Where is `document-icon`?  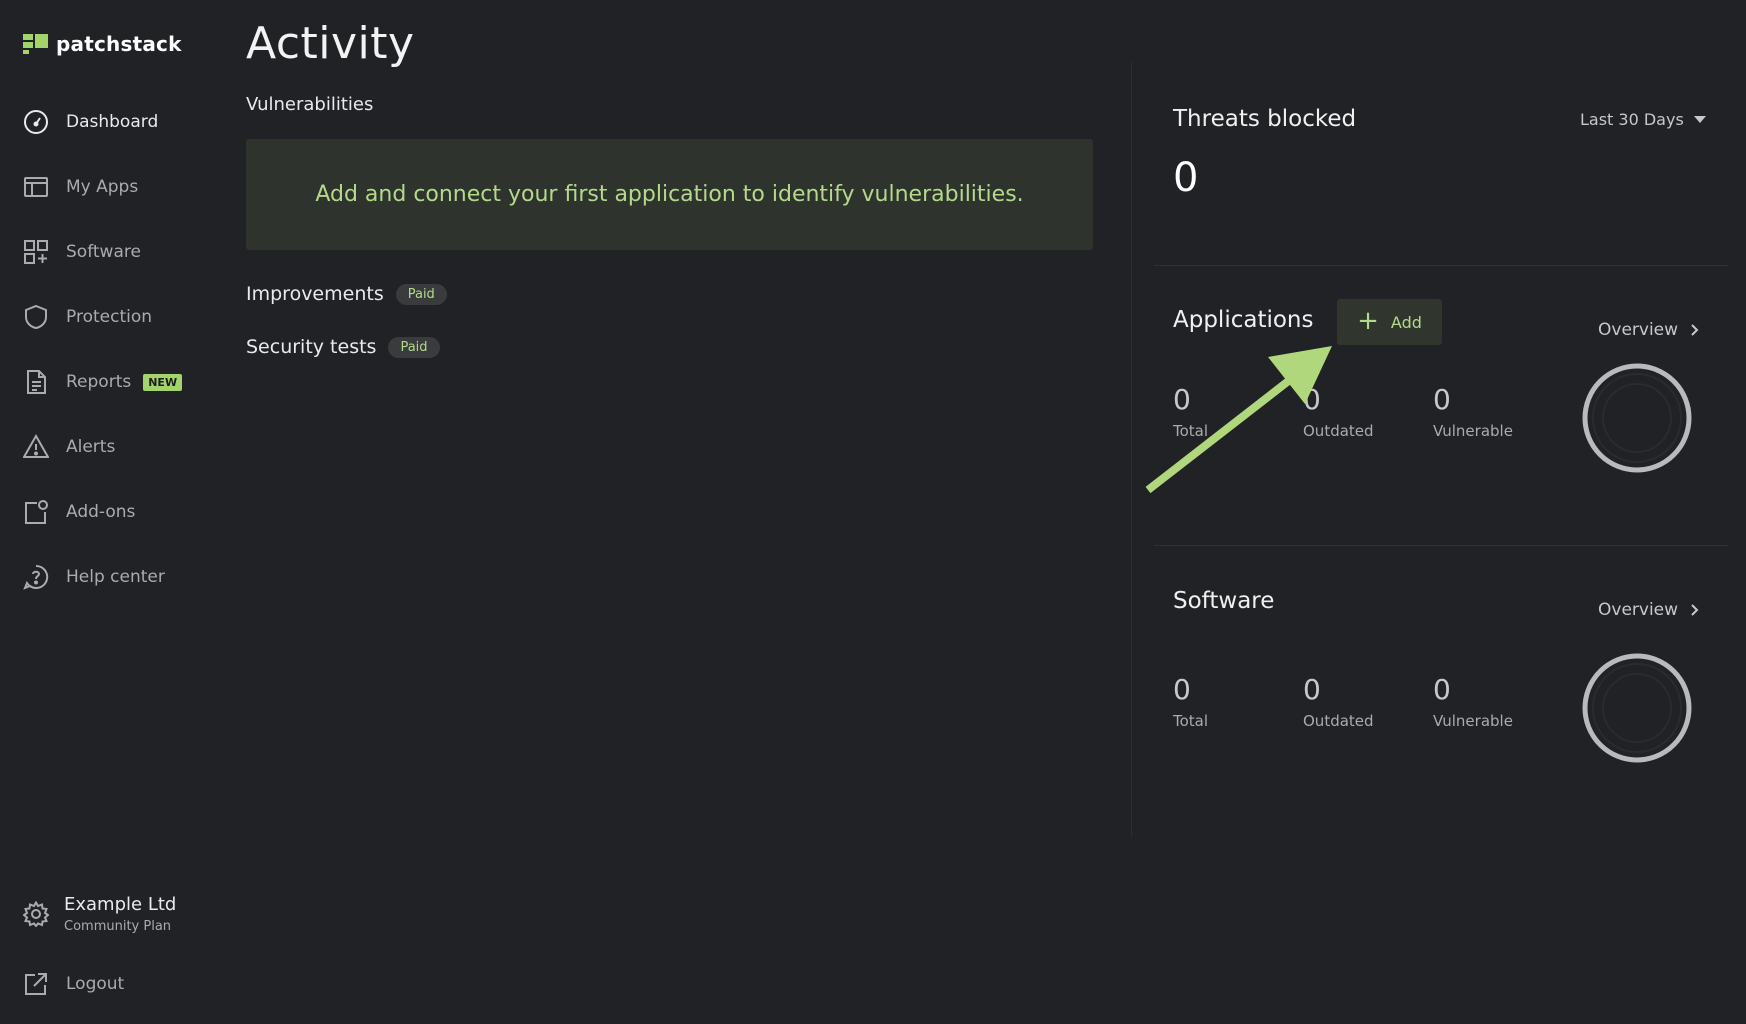
document-icon is located at coordinates (36, 382).